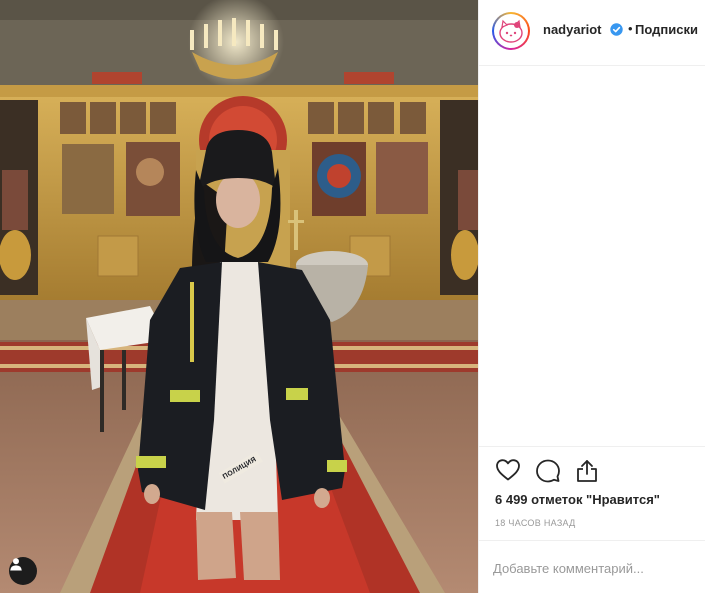  Describe the element at coordinates (16, 564) in the screenshot. I see `user-icon` at that location.